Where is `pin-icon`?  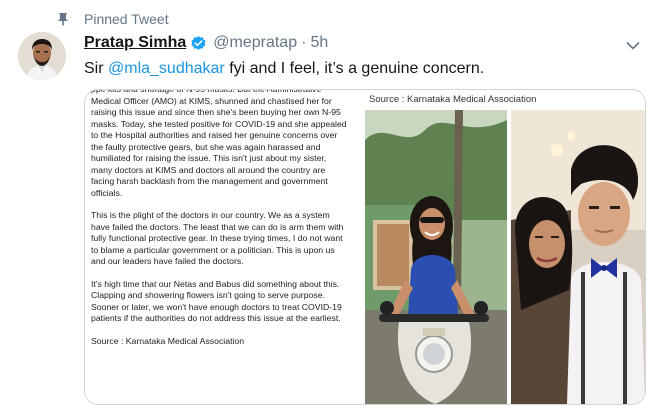 pin-icon is located at coordinates (63, 19).